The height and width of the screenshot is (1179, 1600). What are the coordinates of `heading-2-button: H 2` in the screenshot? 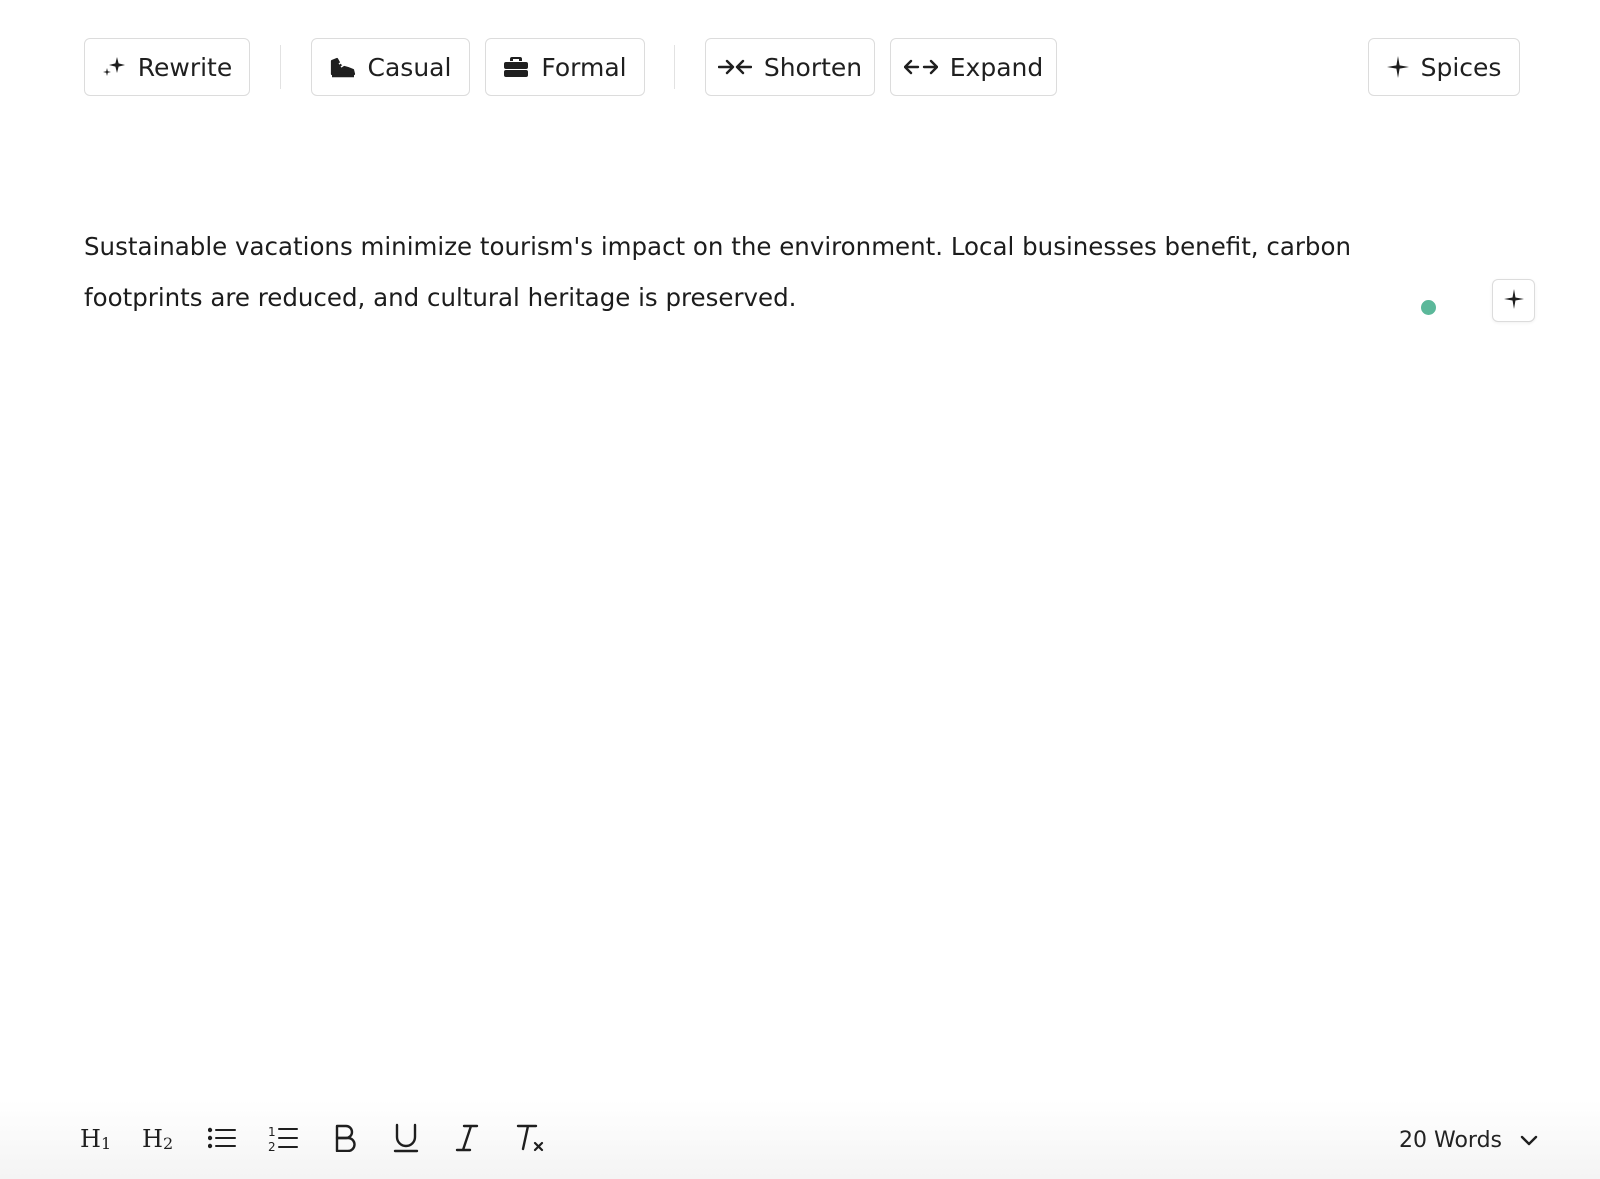 It's located at (159, 1140).